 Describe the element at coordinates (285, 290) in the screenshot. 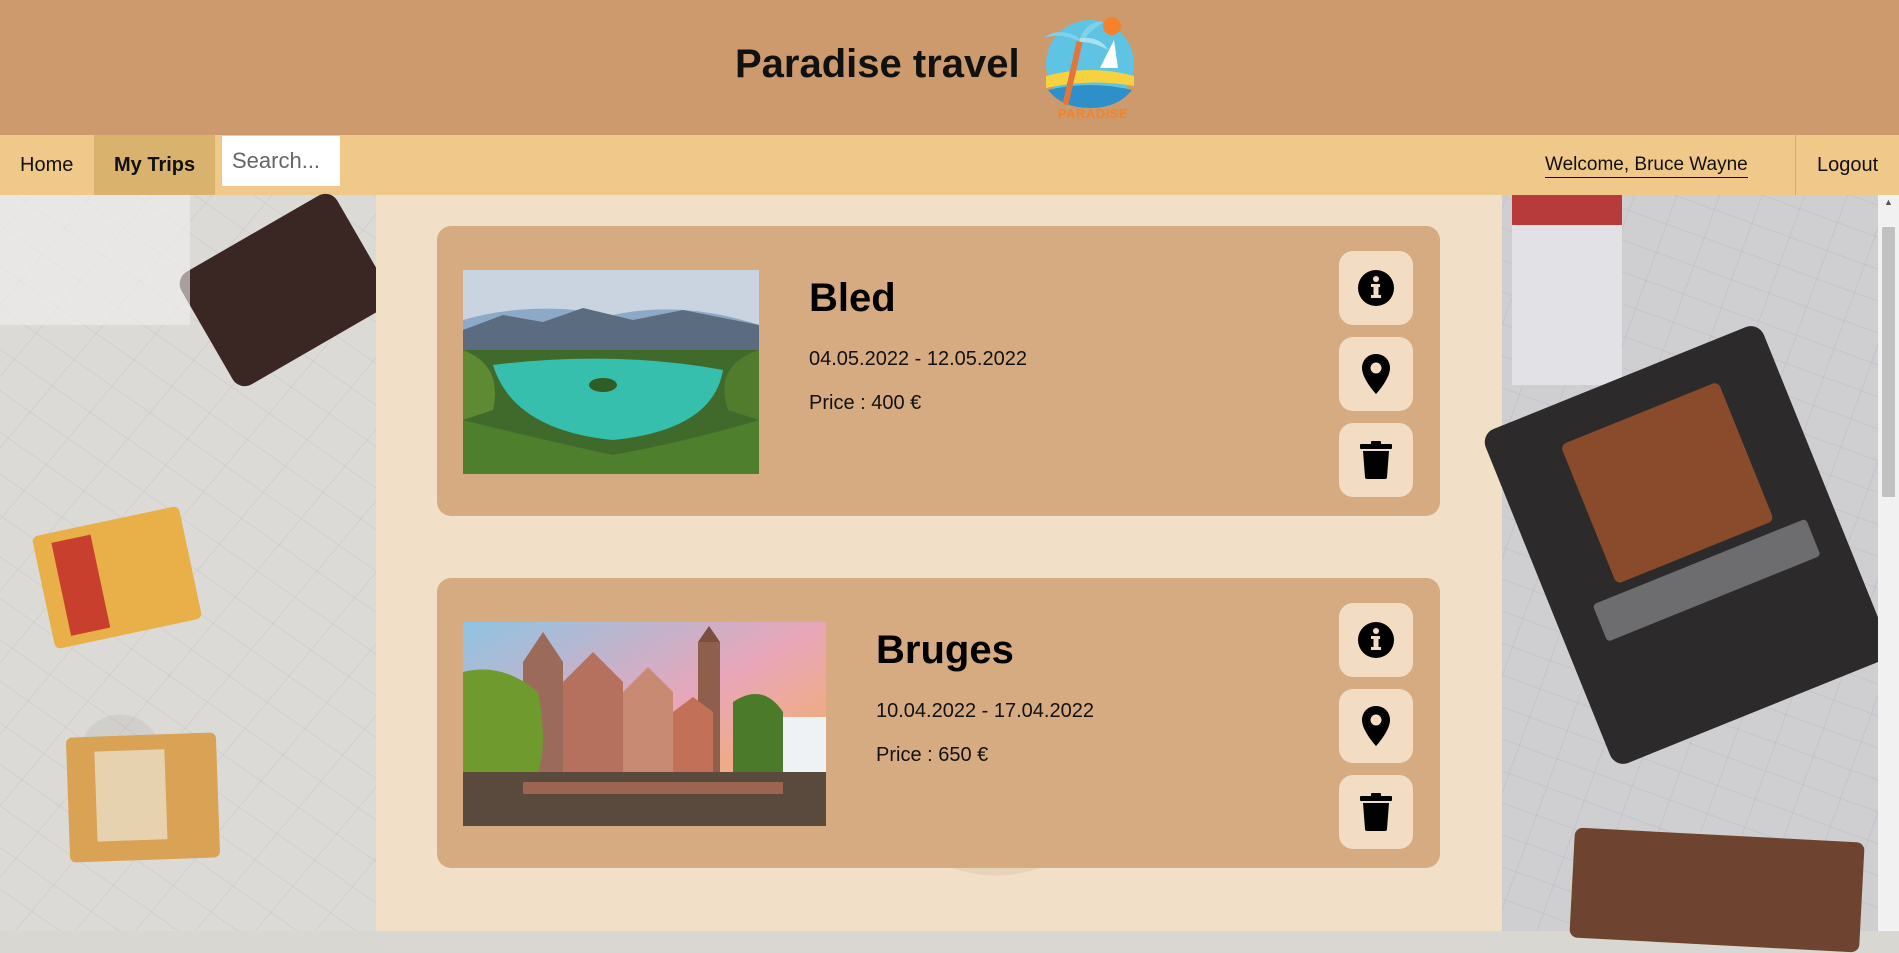

I see `leather-wallet-decoration` at that location.